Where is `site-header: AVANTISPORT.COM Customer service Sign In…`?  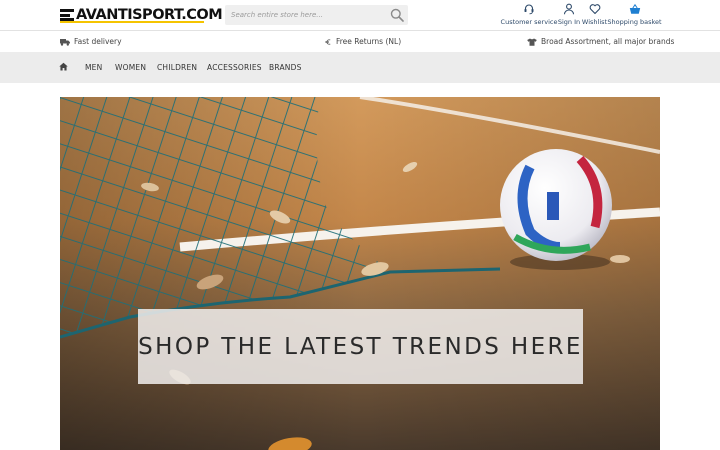
site-header: AVANTISPORT.COM Customer service Sign In… is located at coordinates (360, 15).